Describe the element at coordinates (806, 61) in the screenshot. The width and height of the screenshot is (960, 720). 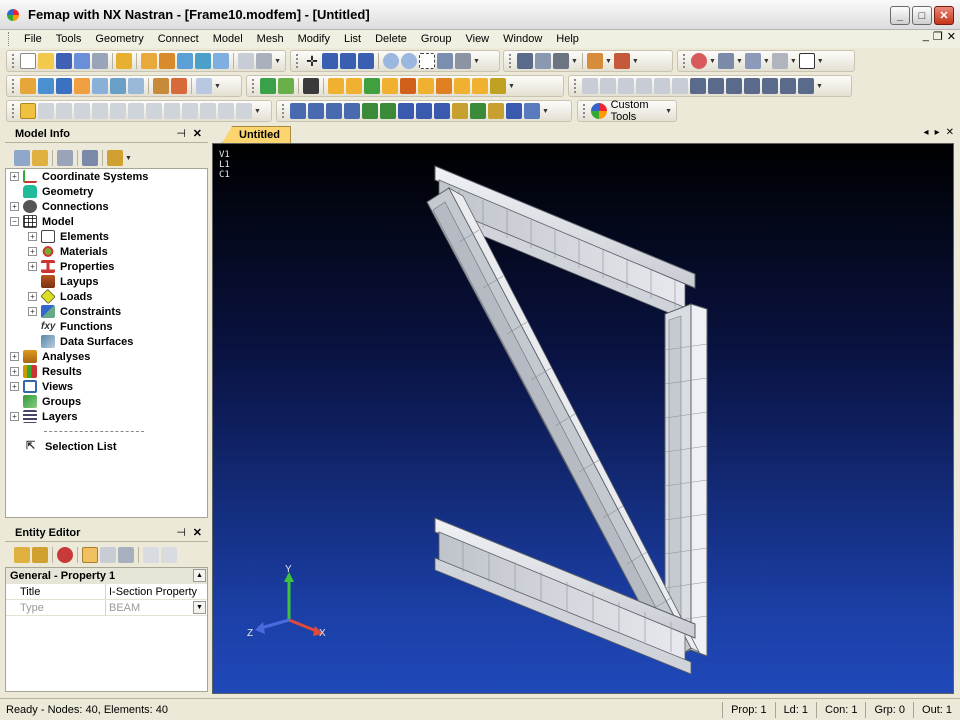
I see `window-icon` at that location.